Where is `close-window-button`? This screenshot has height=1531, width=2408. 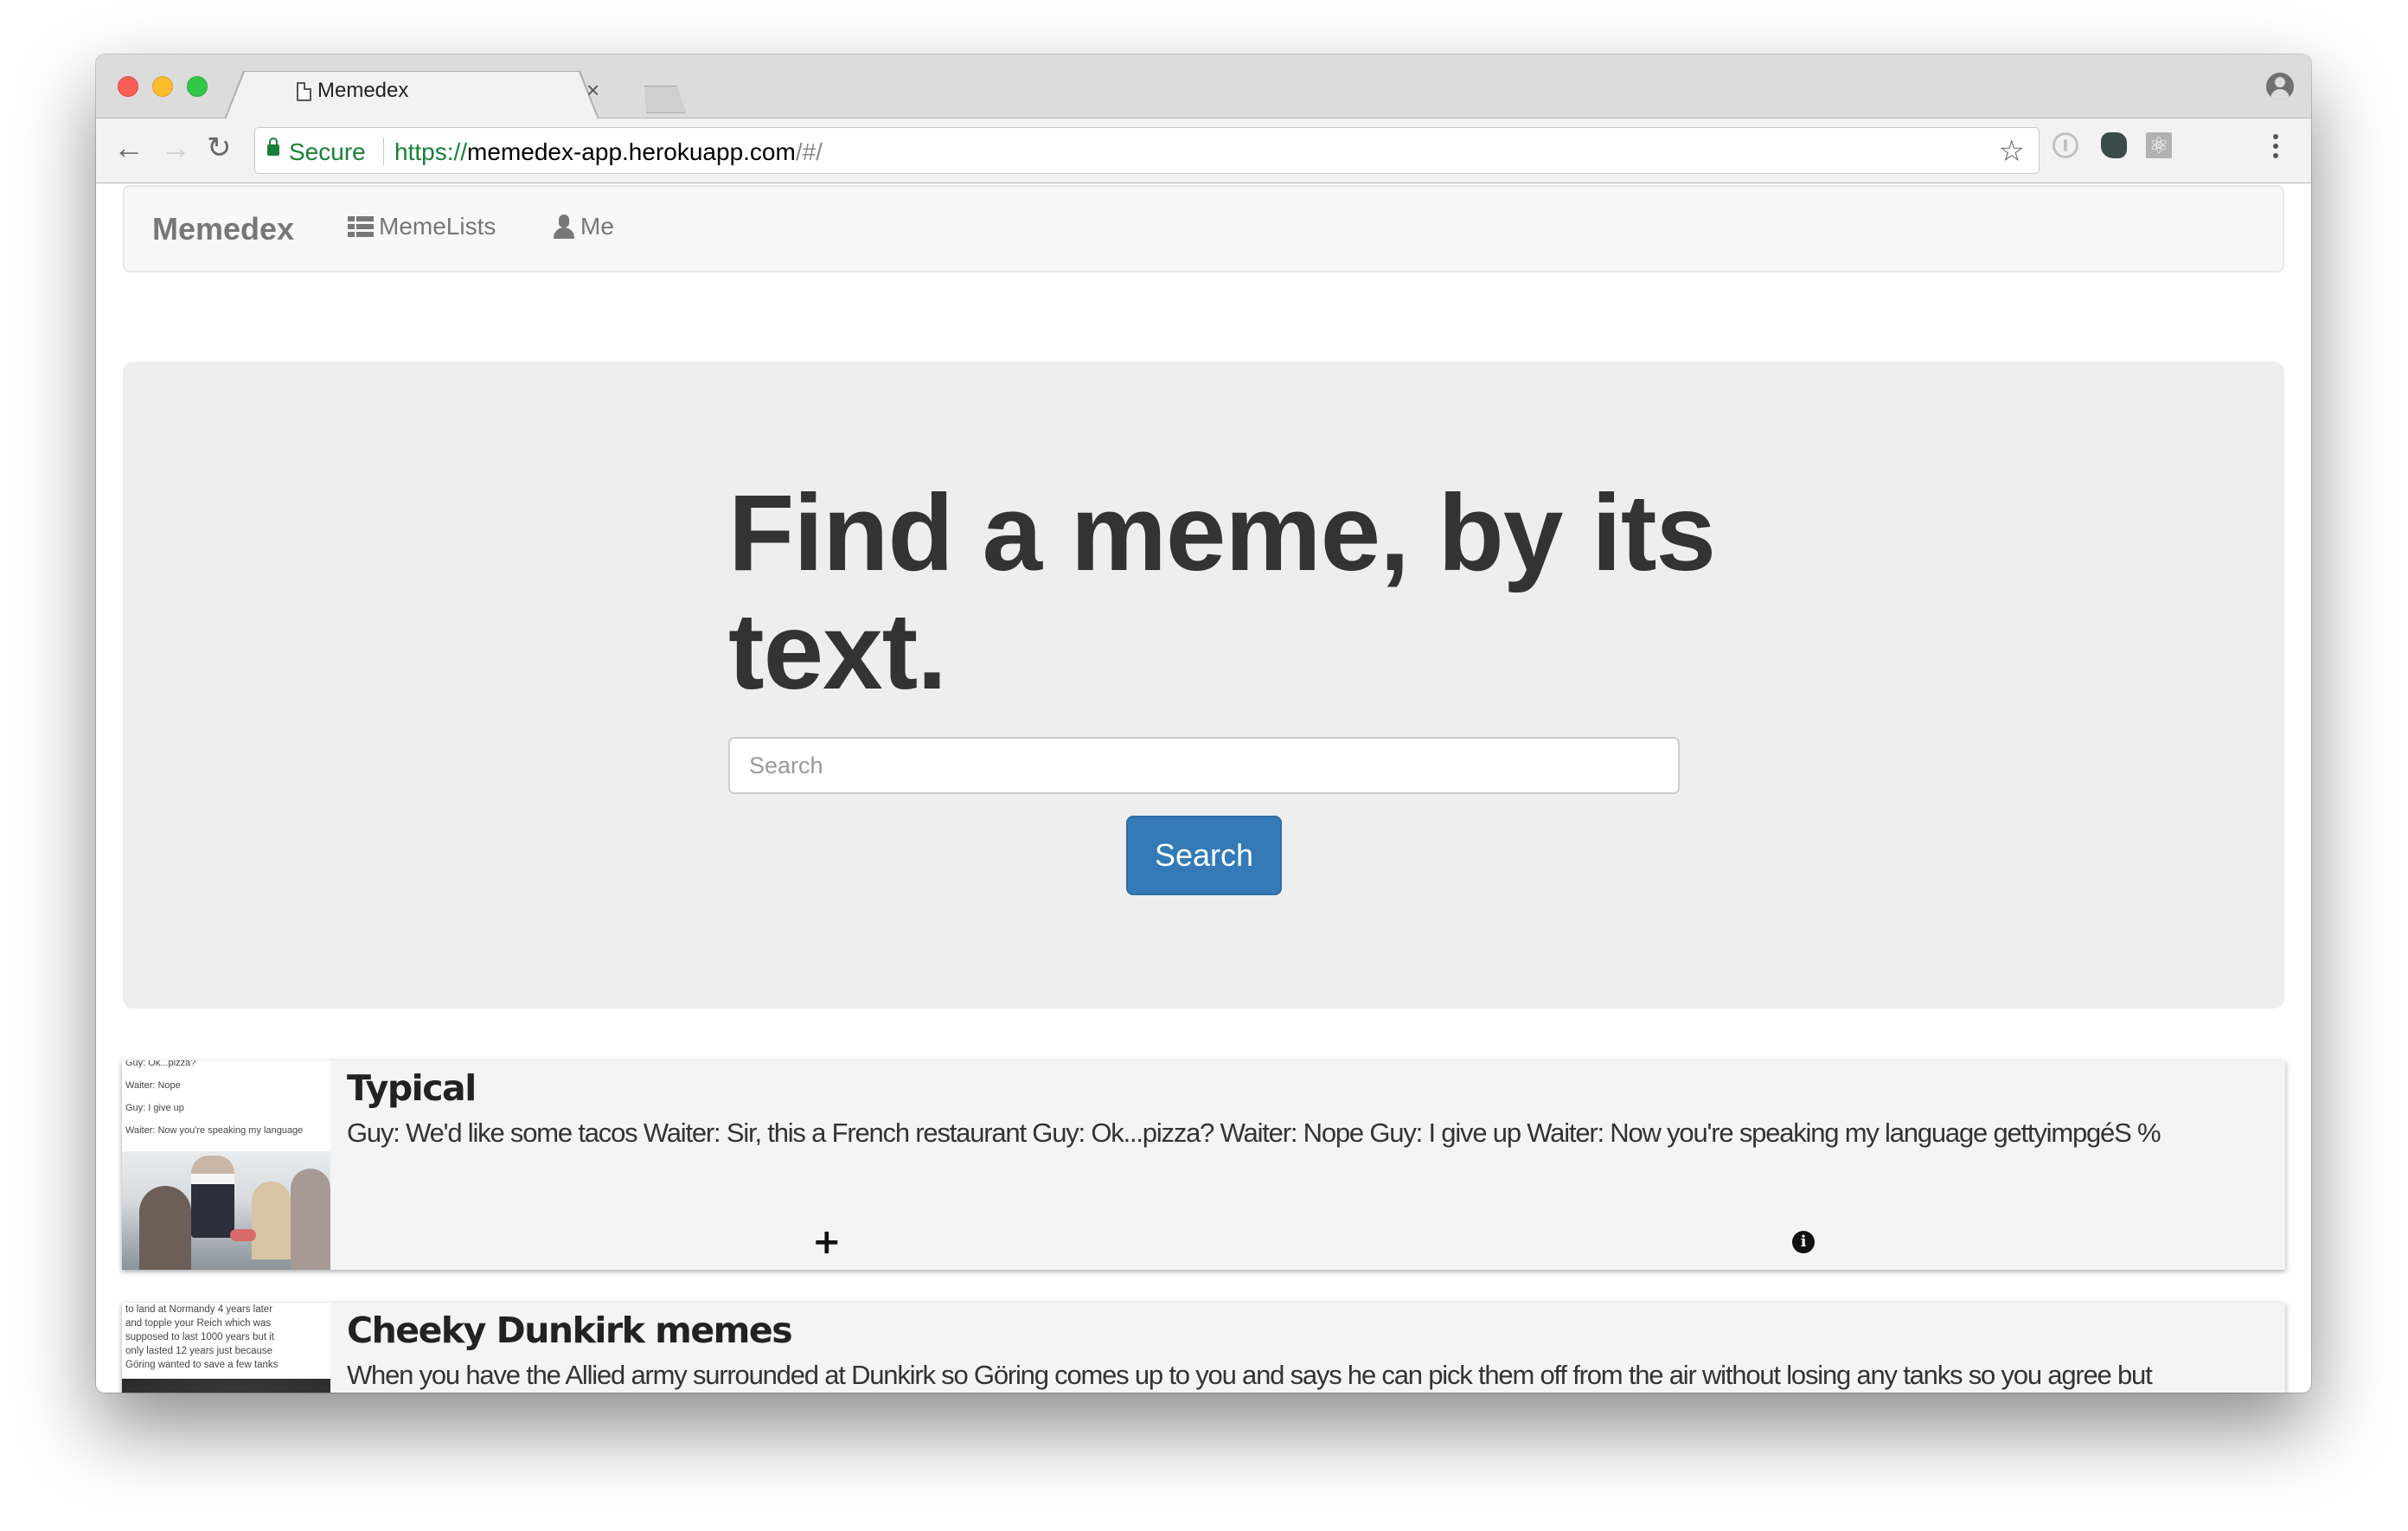
close-window-button is located at coordinates (128, 86).